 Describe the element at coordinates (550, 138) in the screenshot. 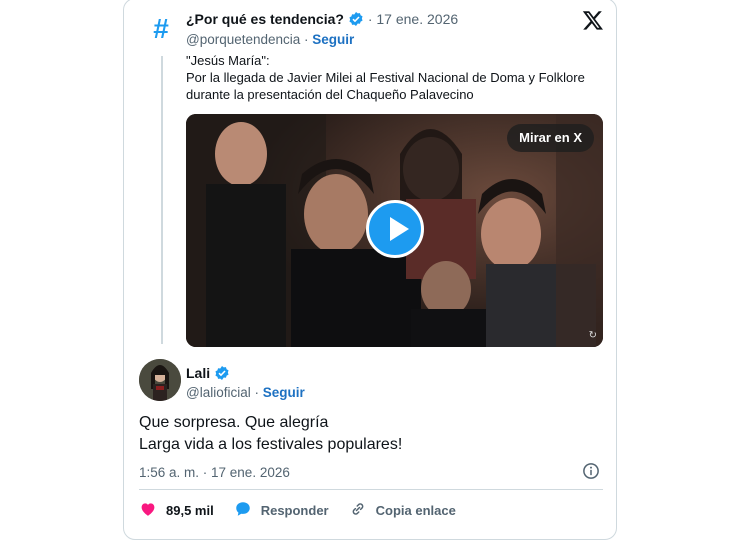

I see `watch-on-x-button: Mirar en X` at that location.